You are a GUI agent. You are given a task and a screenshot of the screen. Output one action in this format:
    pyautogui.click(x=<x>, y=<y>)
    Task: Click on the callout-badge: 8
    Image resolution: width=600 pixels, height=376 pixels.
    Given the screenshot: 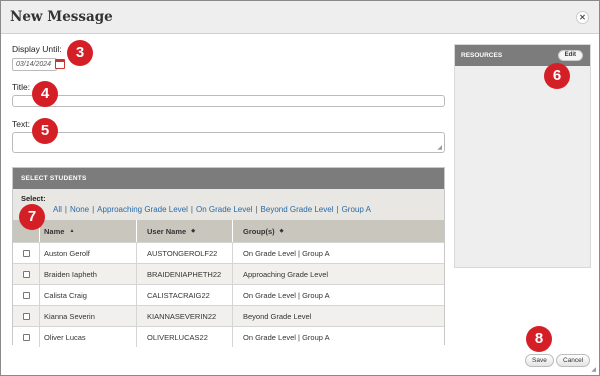 What is the action you would take?
    pyautogui.click(x=539, y=339)
    